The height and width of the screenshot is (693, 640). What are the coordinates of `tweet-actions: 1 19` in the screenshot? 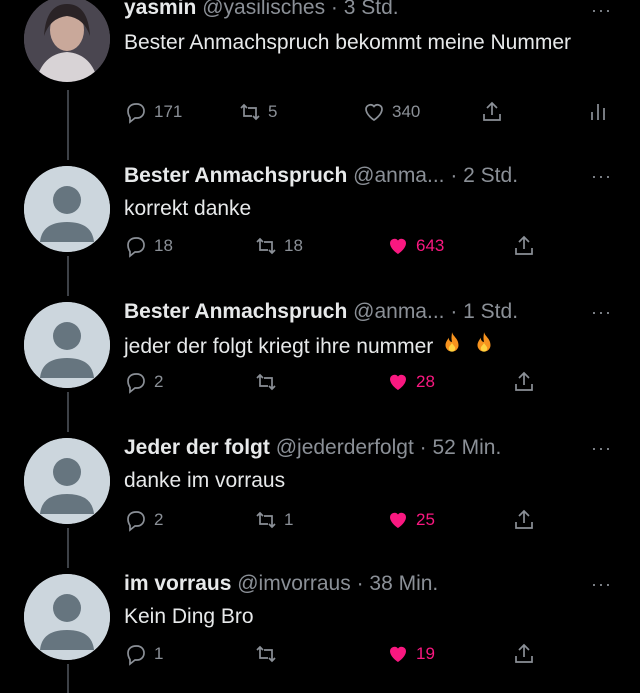 It's located at (344, 657).